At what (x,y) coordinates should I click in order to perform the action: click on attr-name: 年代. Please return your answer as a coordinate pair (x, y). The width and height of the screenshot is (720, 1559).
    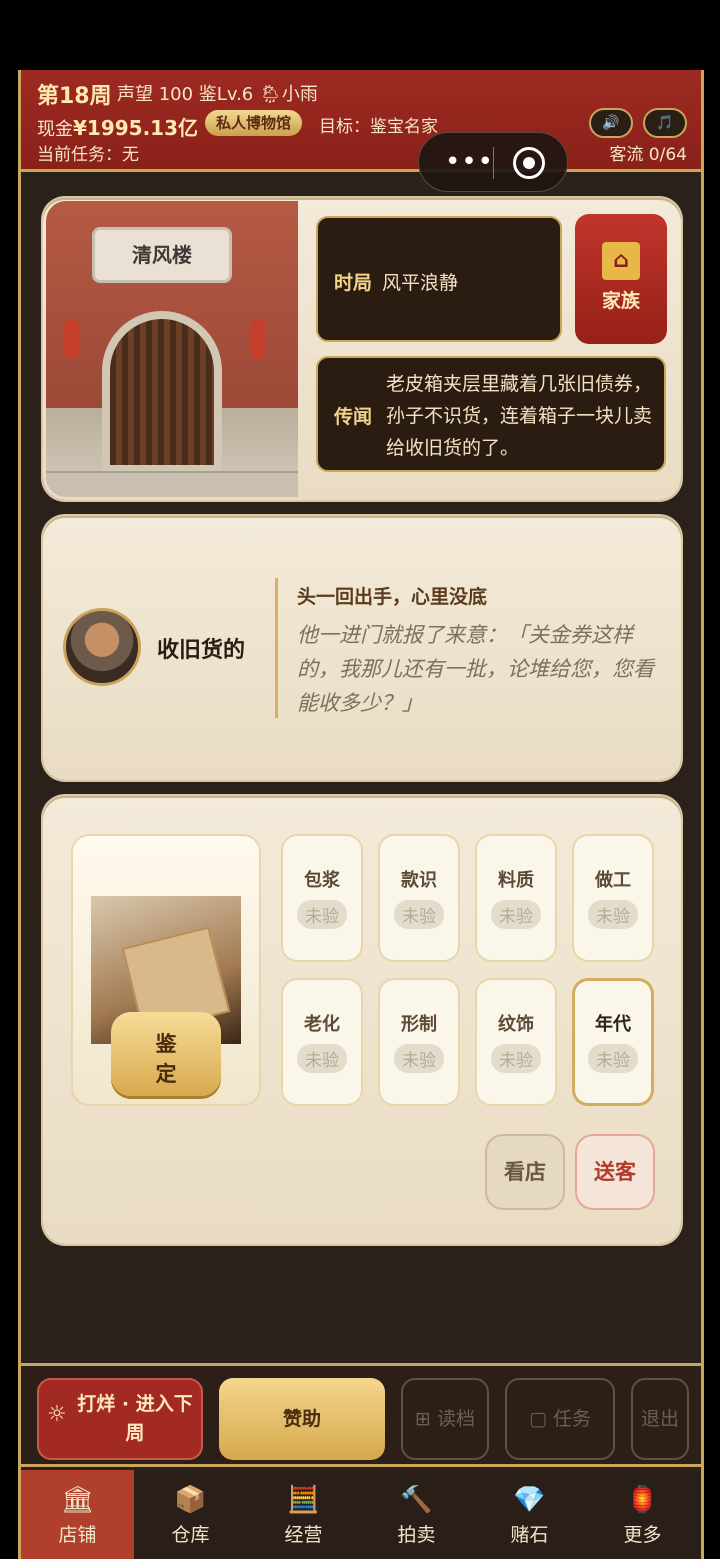
    Looking at the image, I should click on (613, 1024).